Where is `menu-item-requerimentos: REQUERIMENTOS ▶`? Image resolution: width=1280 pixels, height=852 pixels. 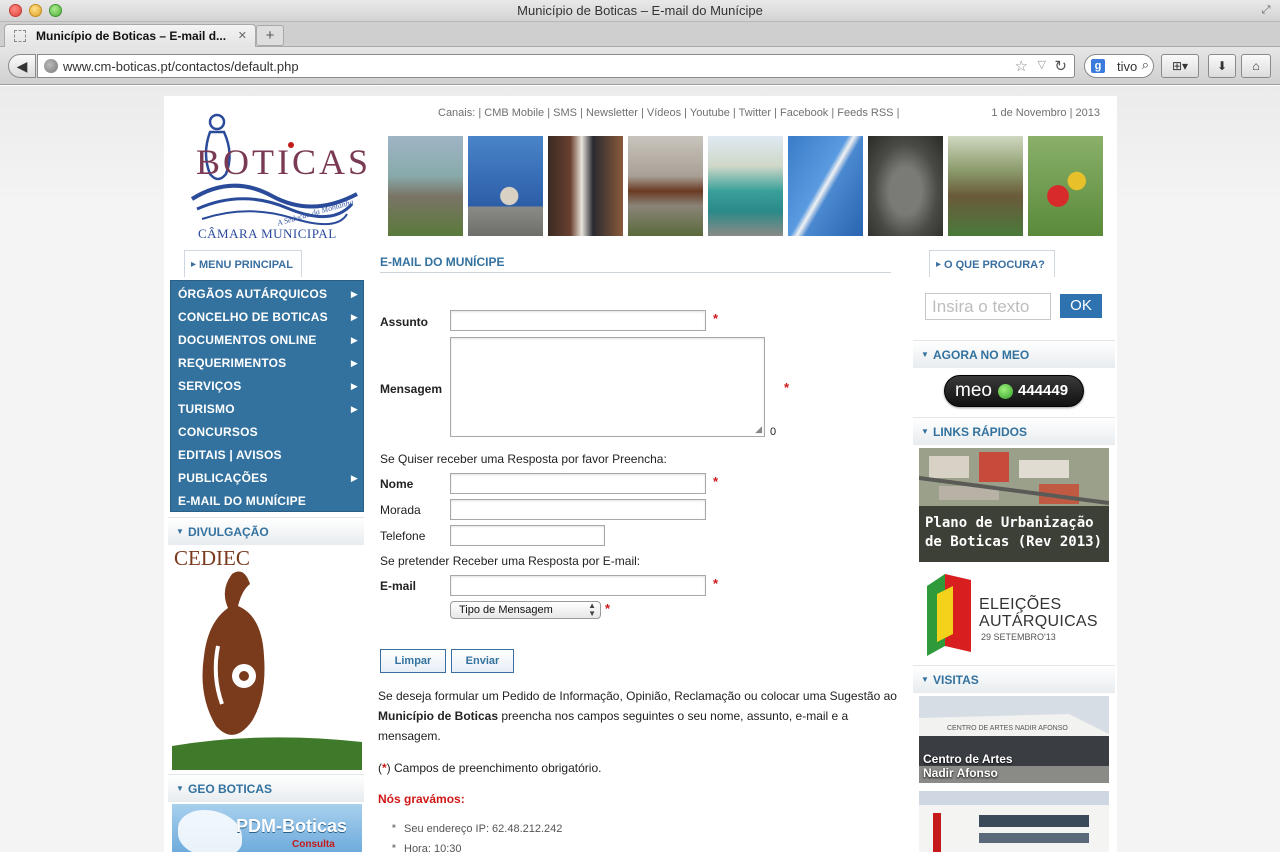 menu-item-requerimentos: REQUERIMENTOS ▶ is located at coordinates (268, 363).